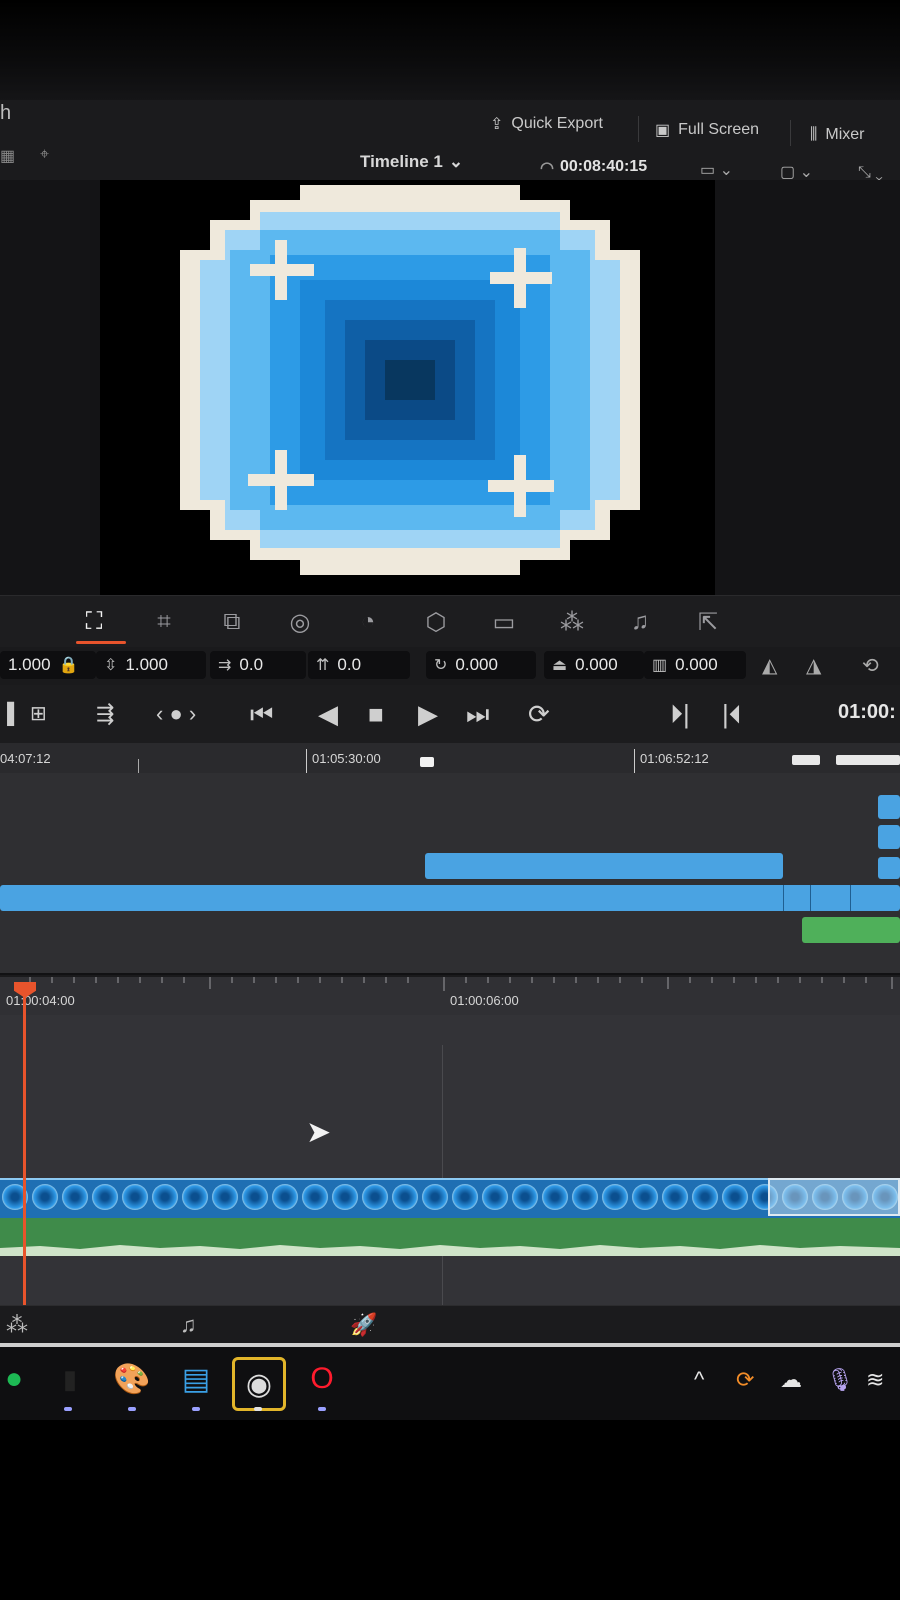 This screenshot has height=1600, width=900. Describe the element at coordinates (40, 1000) in the screenshot. I see `ruler-tick-label: 01:00:04:00` at that location.